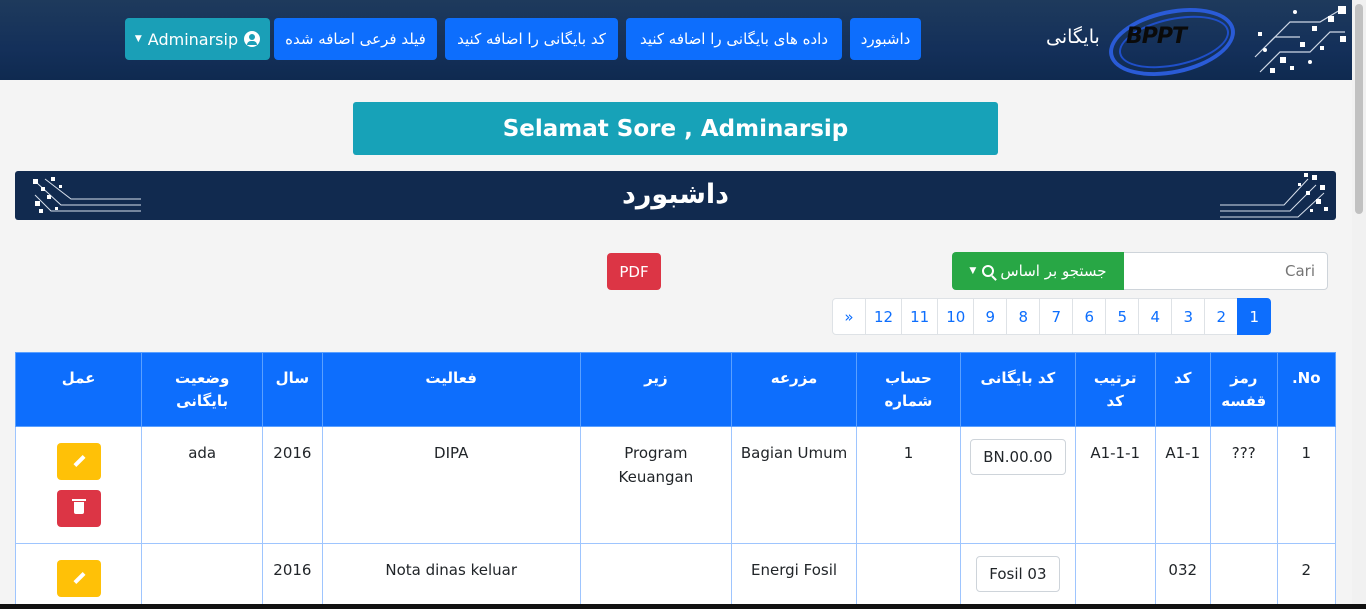 The width and height of the screenshot is (1366, 609). What do you see at coordinates (1155, 316) in the screenshot?
I see `page-4: 4` at bounding box center [1155, 316].